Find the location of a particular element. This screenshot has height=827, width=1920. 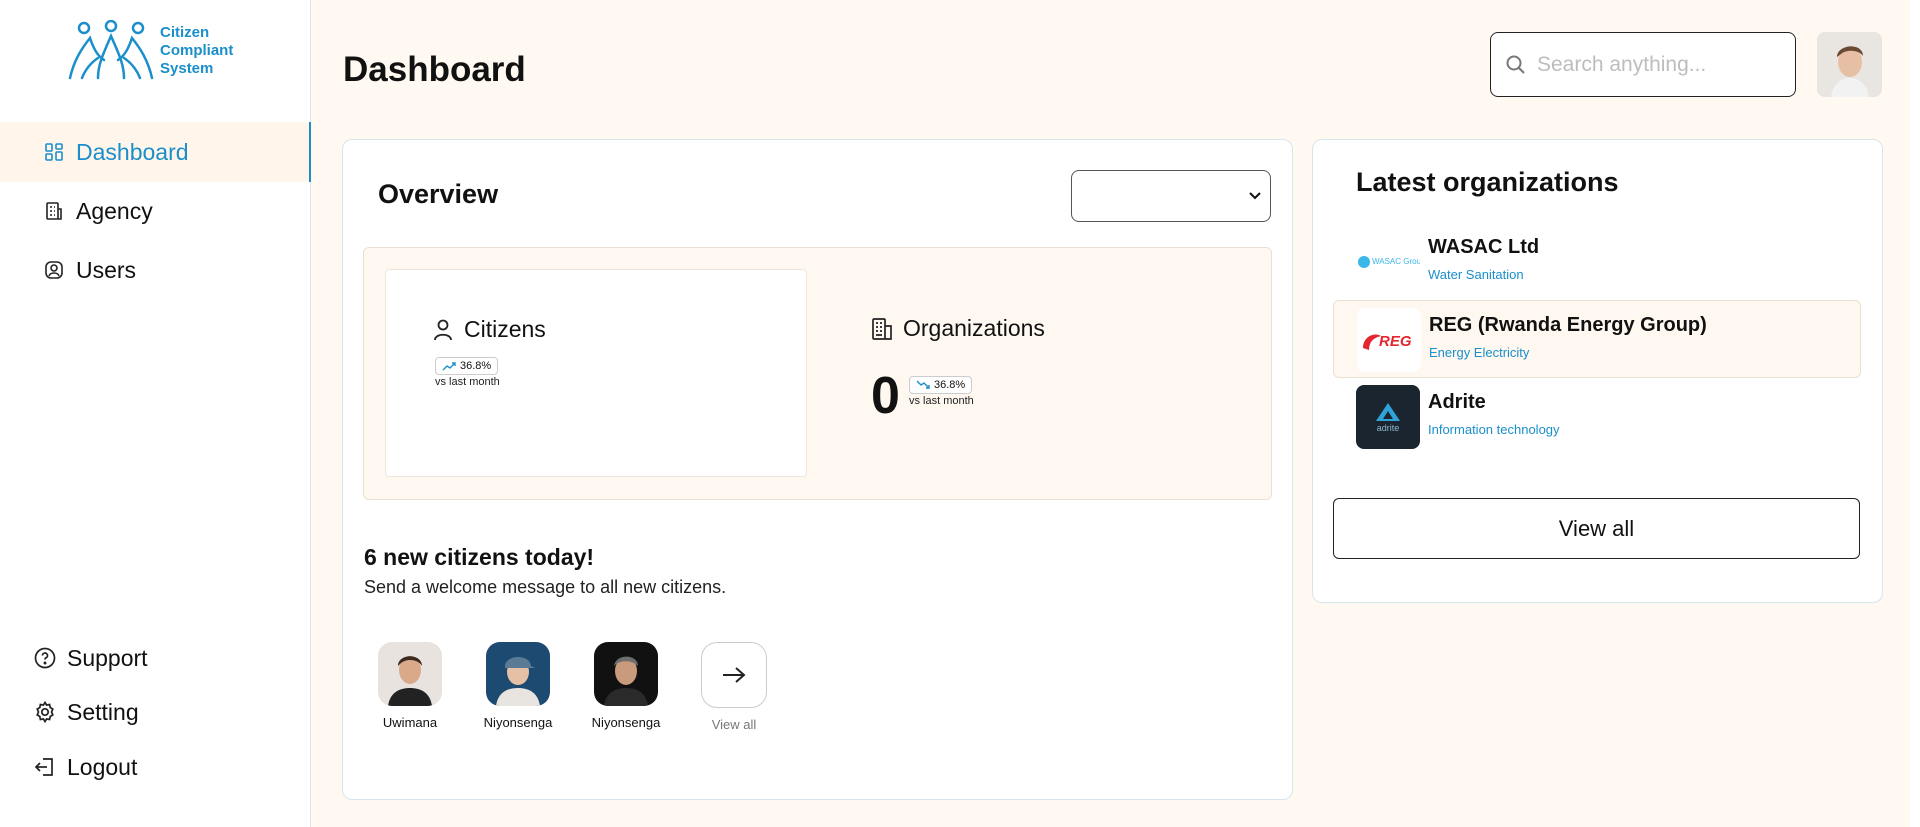

arrow-right-icon is located at coordinates (734, 675).